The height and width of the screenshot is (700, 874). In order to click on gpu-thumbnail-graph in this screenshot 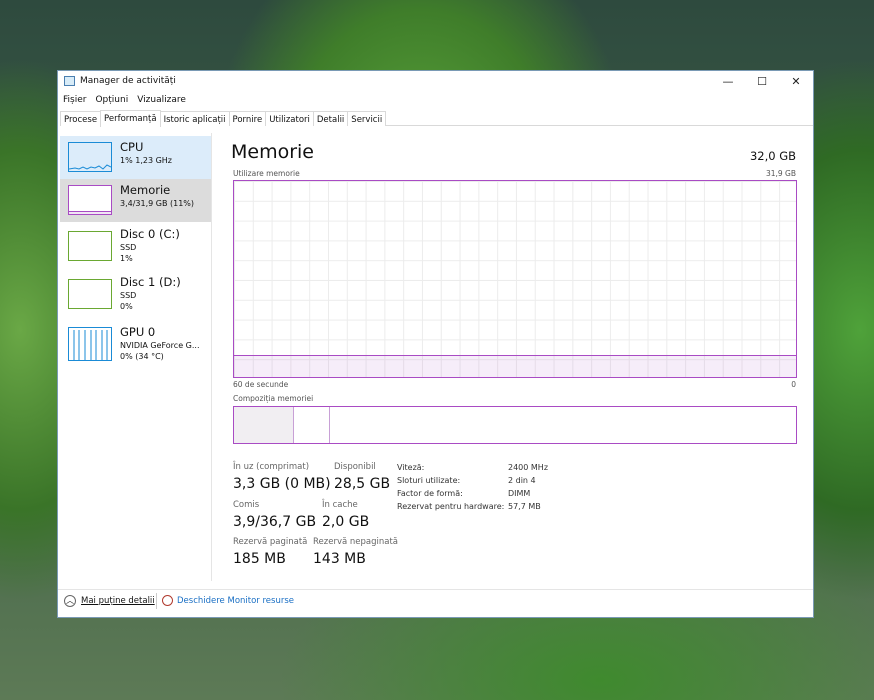, I will do `click(90, 344)`.